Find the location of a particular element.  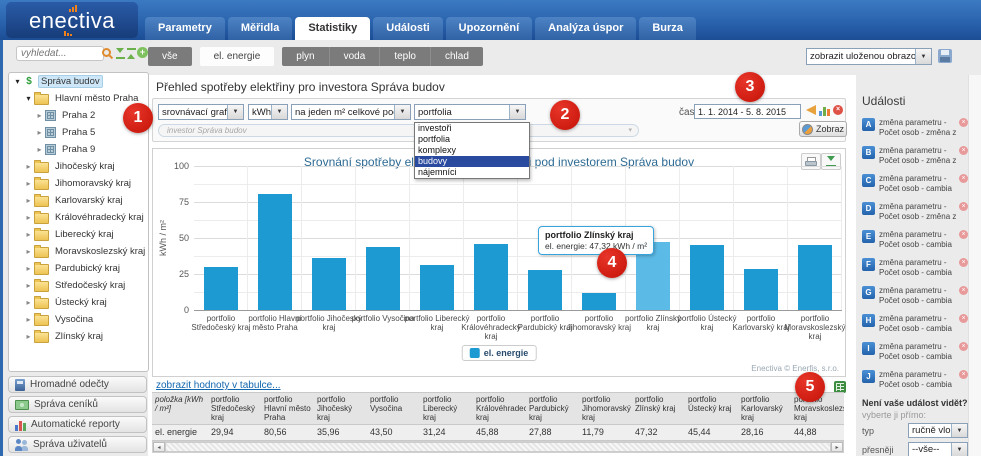

event-type-select: ručně vlo ▼ is located at coordinates (938, 430).